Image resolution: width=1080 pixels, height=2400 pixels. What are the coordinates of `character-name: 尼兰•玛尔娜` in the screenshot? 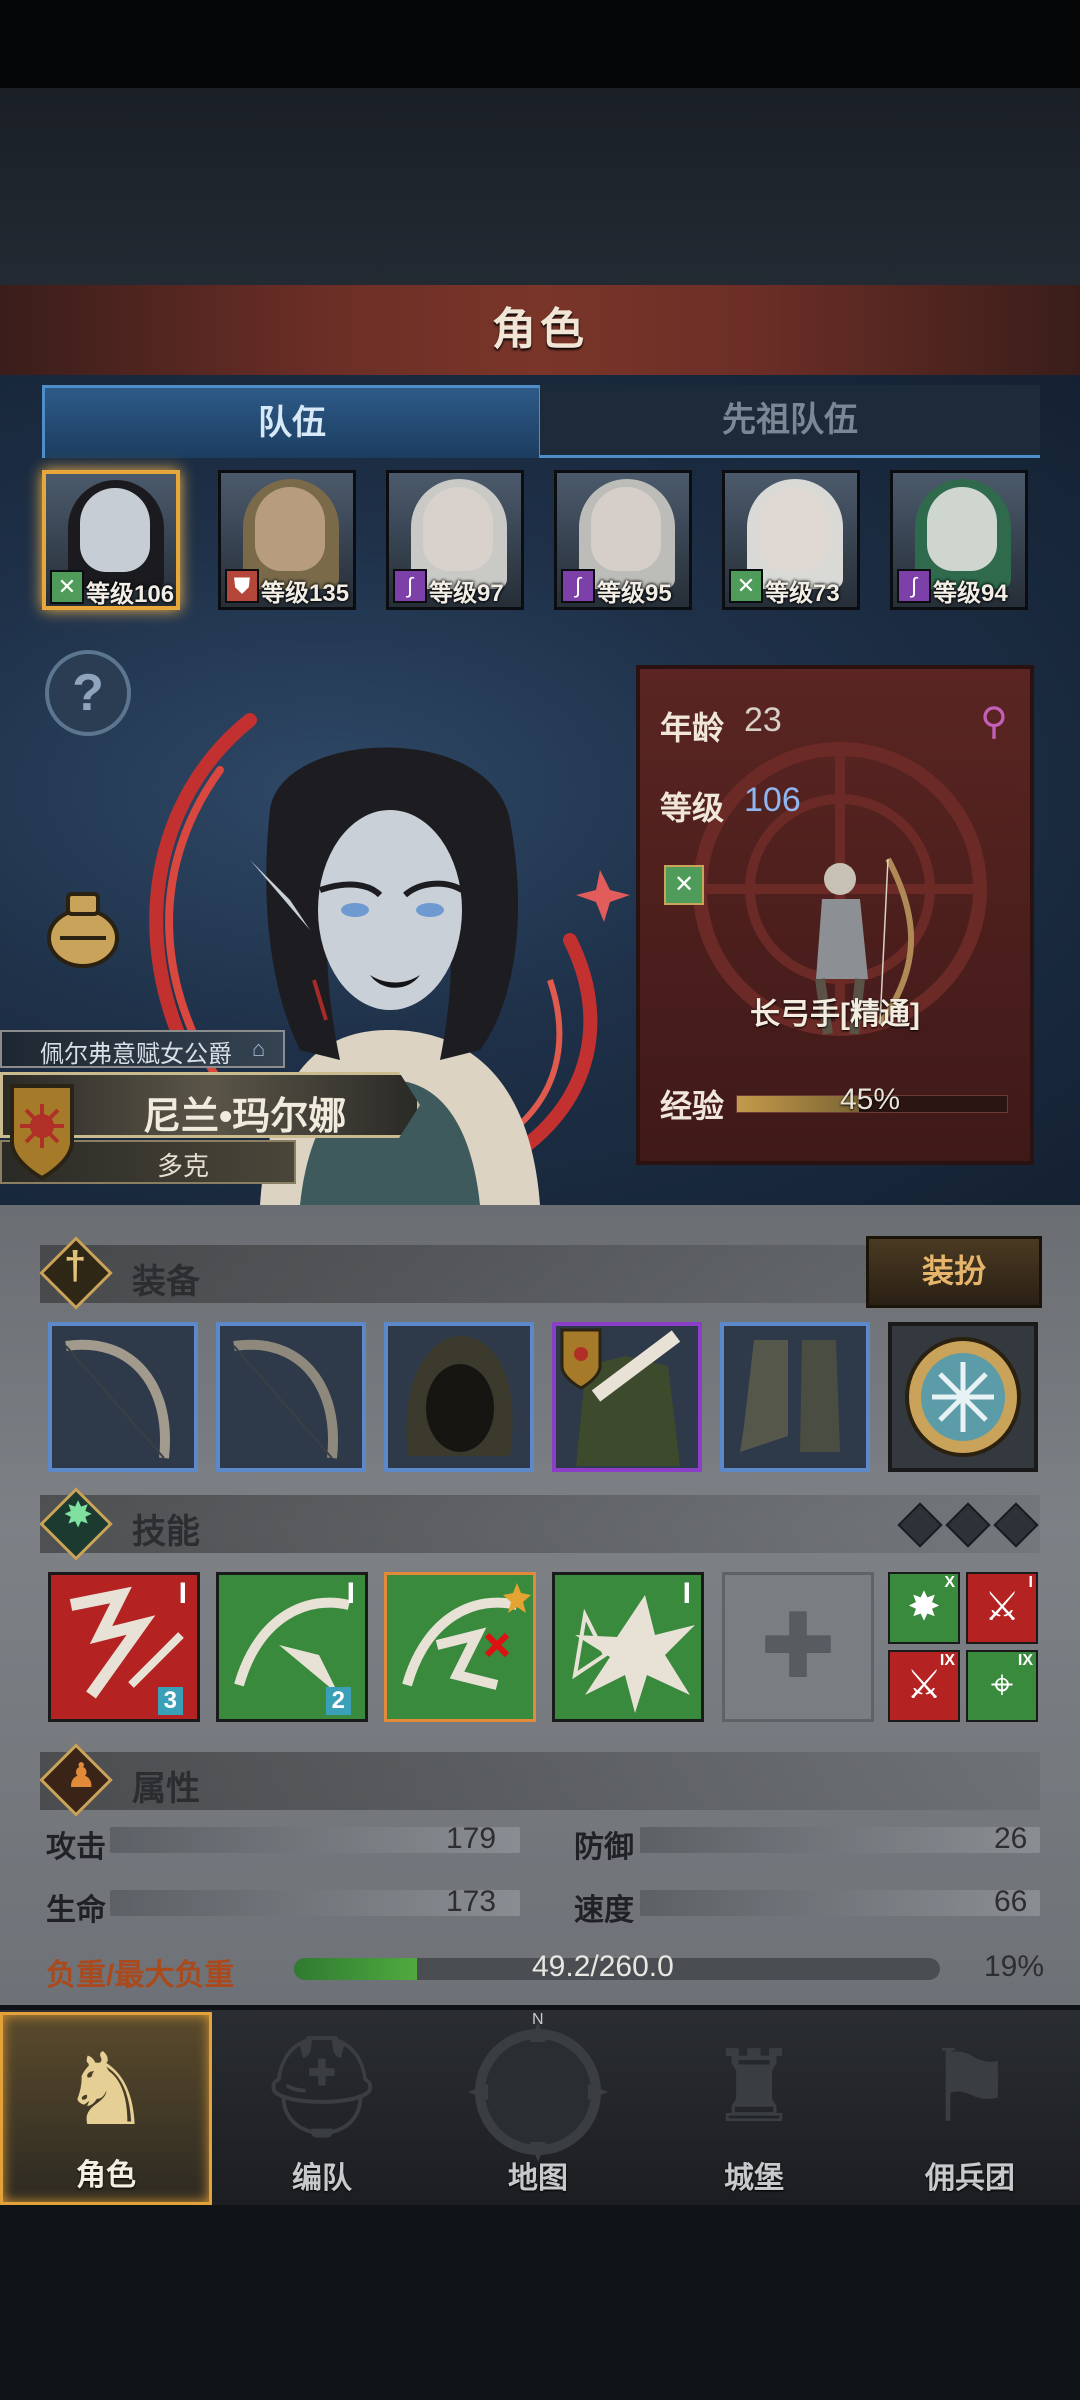 It's located at (245, 1117).